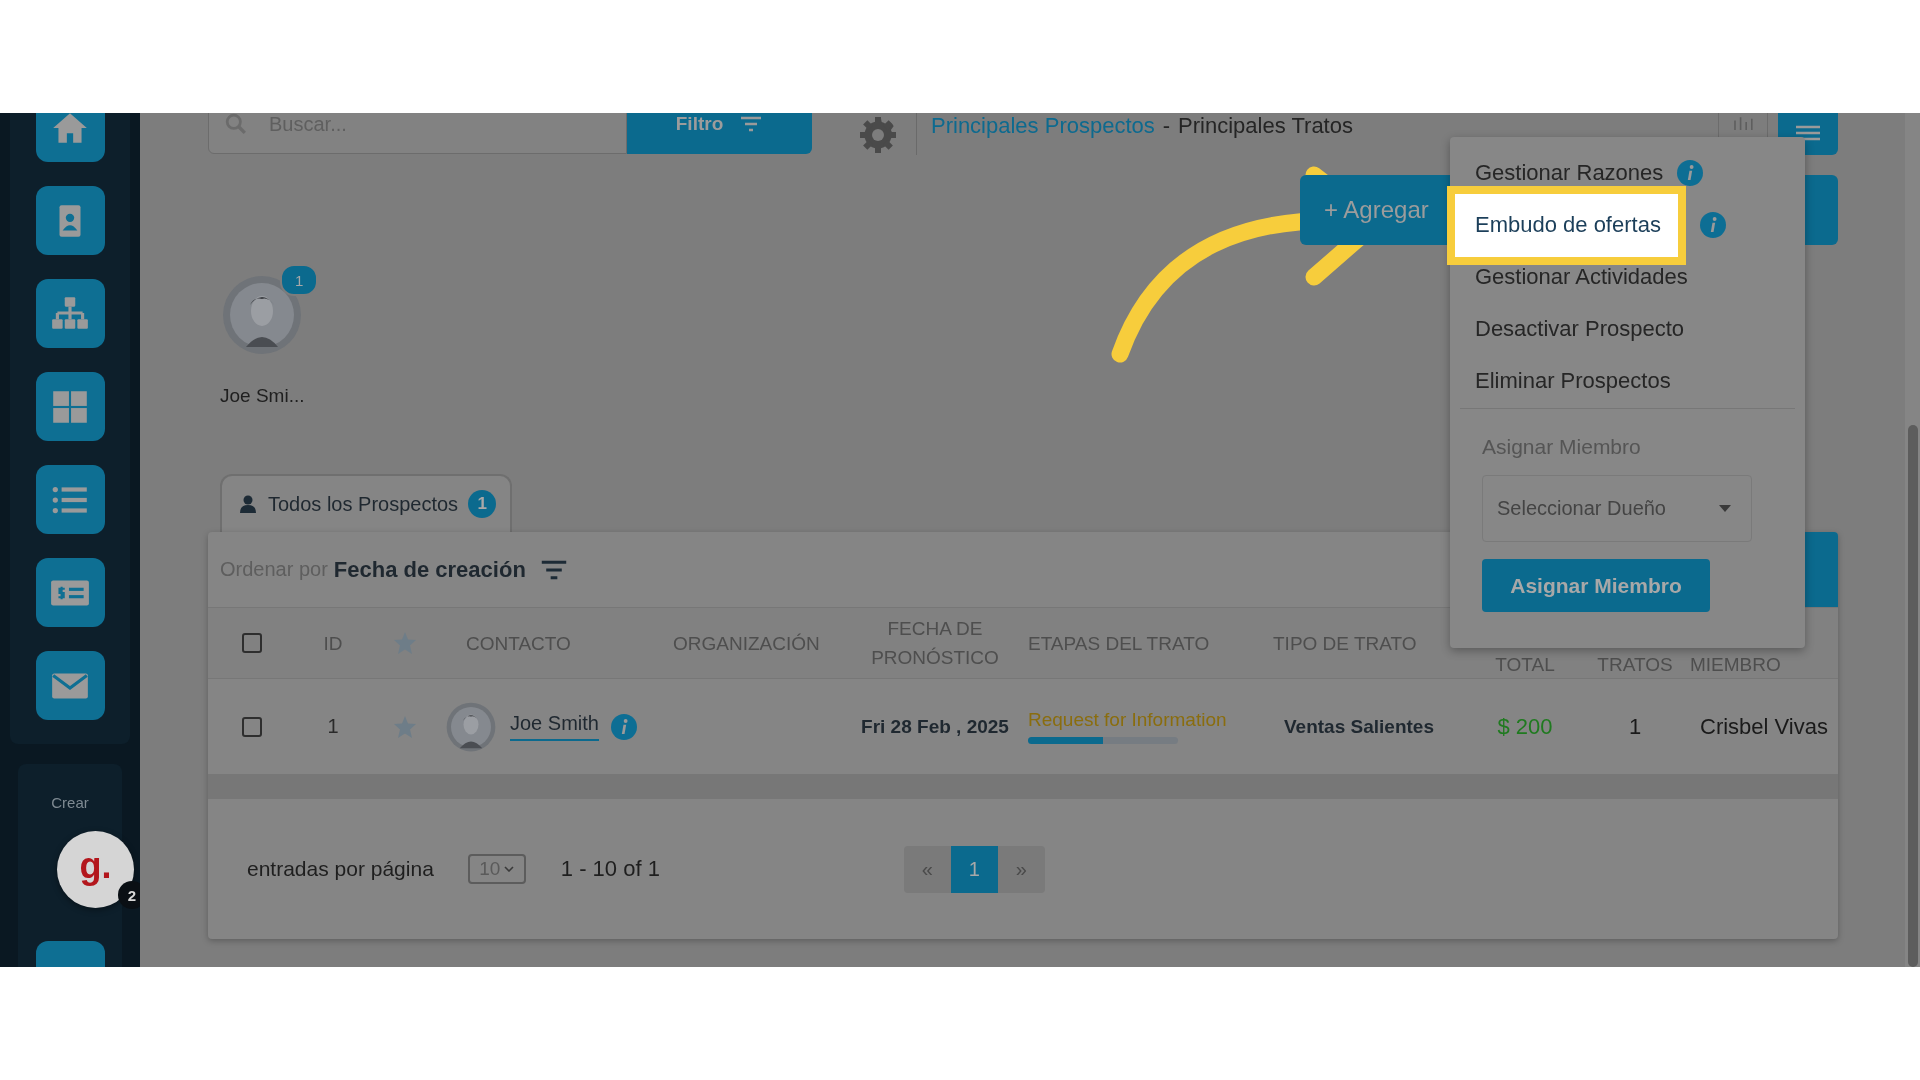 The height and width of the screenshot is (1080, 1920). What do you see at coordinates (1265, 126) in the screenshot?
I see `breadcrumb-current: Principales Tratos` at bounding box center [1265, 126].